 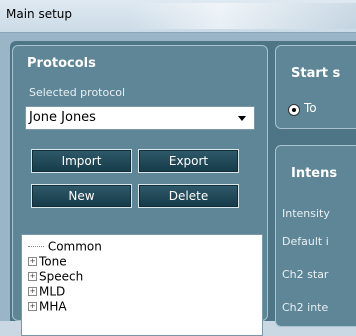 I want to click on titlebar-decoration, so click(x=243, y=16).